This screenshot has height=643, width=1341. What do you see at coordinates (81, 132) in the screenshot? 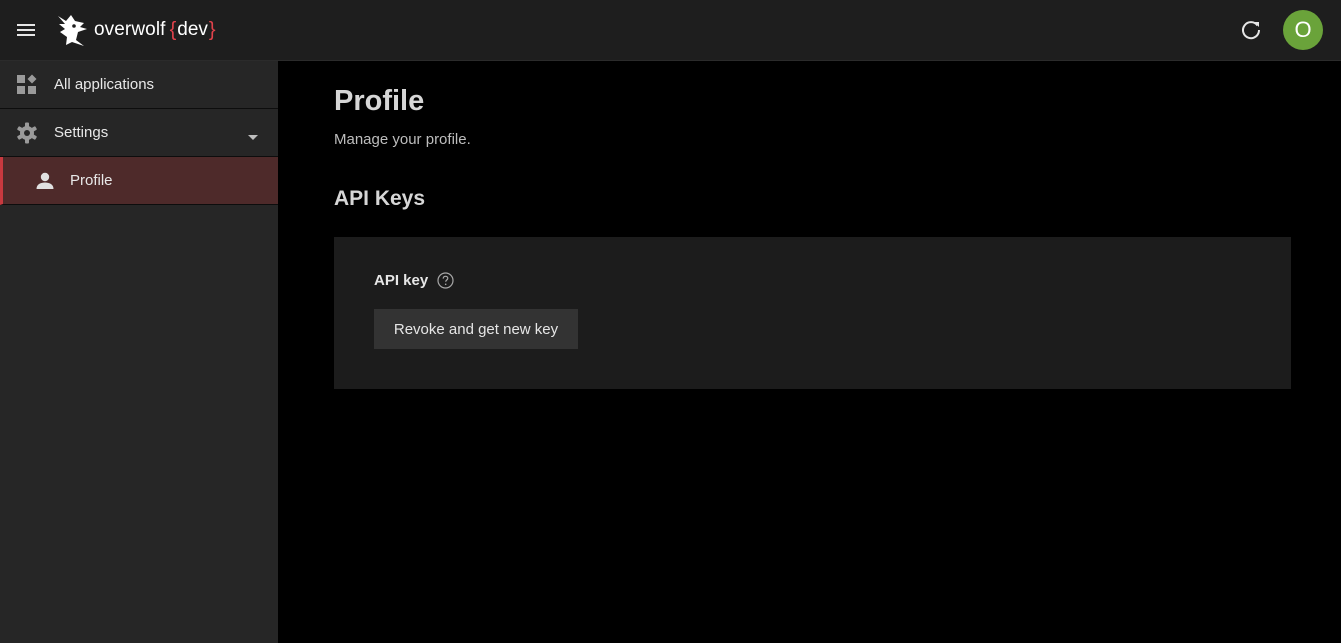
I see `sidebar-item-label: Settings` at bounding box center [81, 132].